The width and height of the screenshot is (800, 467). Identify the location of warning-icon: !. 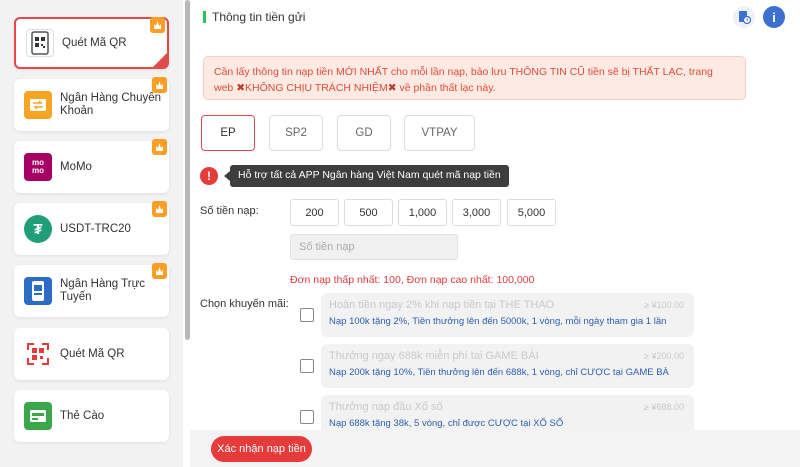
(209, 176).